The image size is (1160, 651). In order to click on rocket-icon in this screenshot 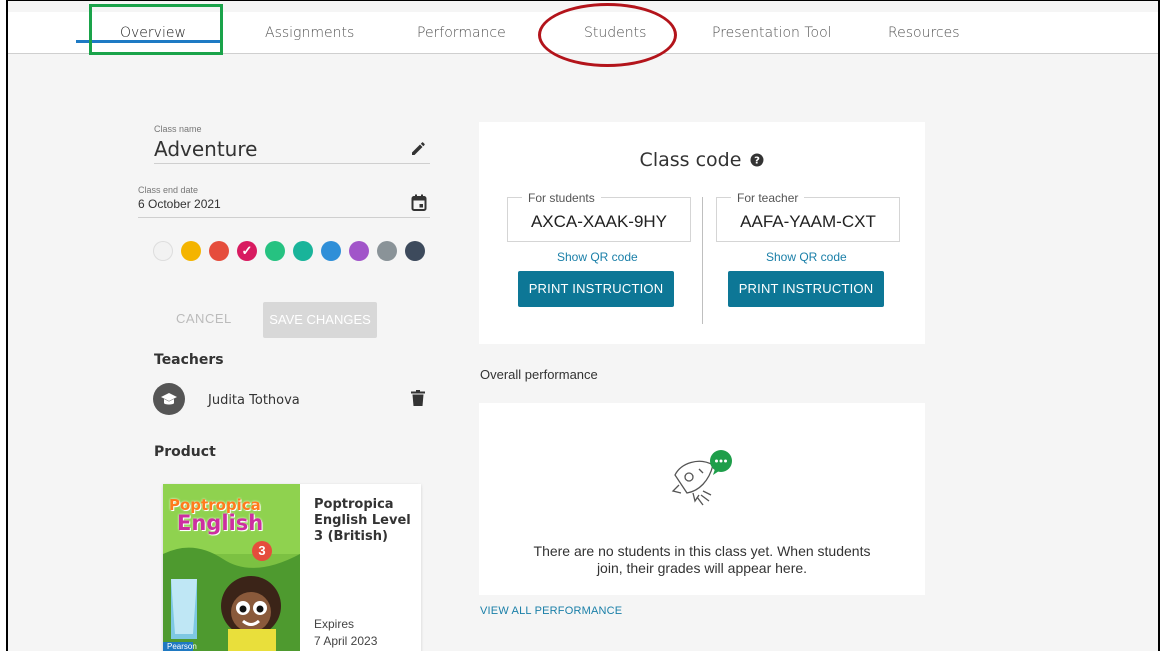, I will do `click(702, 483)`.